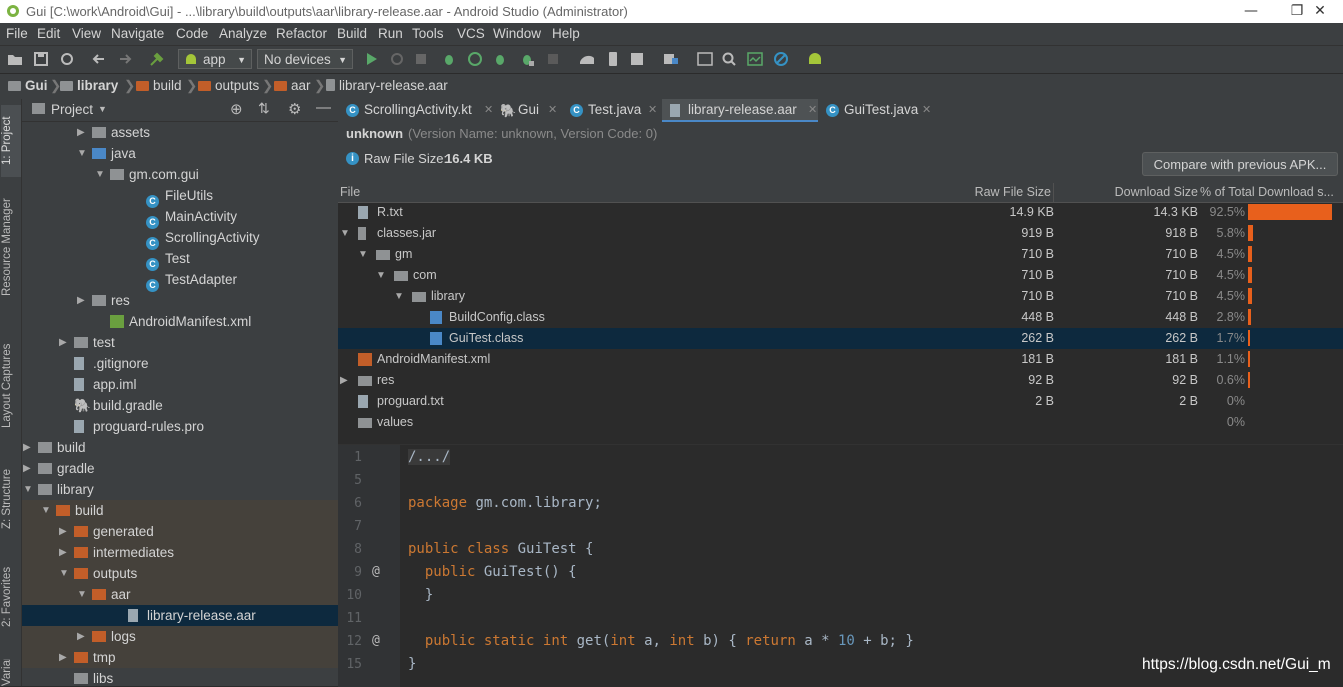 The width and height of the screenshot is (1343, 687). What do you see at coordinates (180, 594) in the screenshot?
I see `tree-item: ▼ aar` at bounding box center [180, 594].